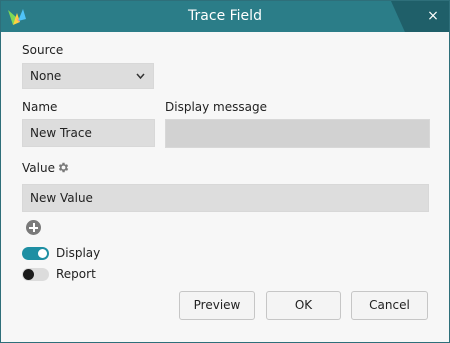 The width and height of the screenshot is (450, 343). Describe the element at coordinates (303, 305) in the screenshot. I see `ok-button: OK` at that location.